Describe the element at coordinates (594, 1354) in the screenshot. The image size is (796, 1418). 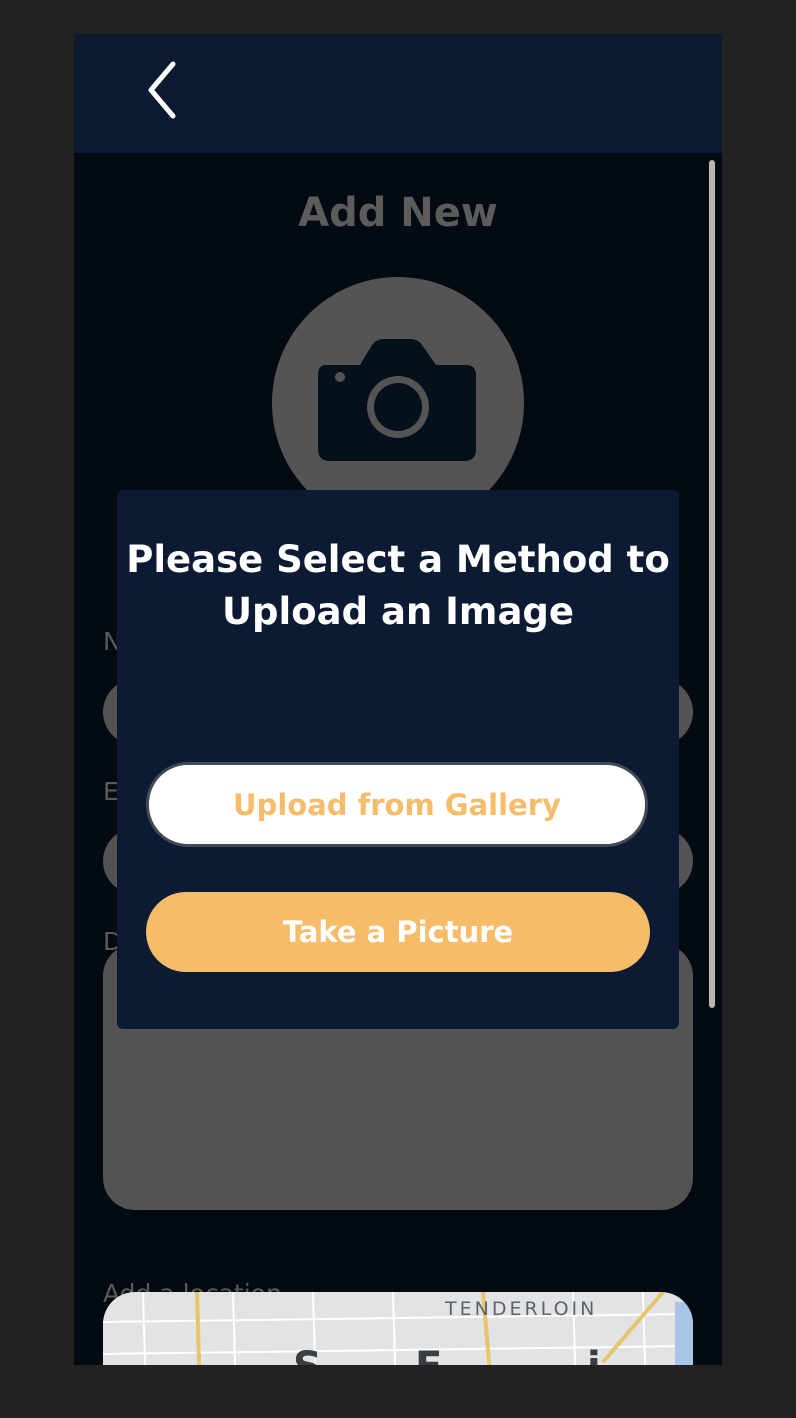
I see `map-city-letter: i` at that location.